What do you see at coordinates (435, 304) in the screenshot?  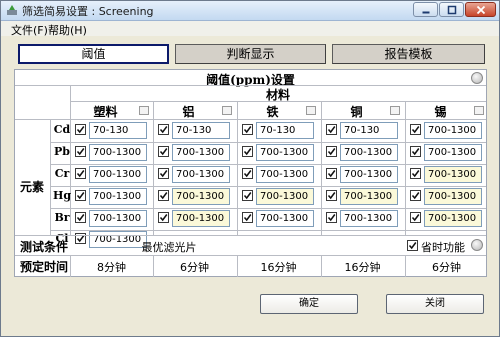 I see `close-button: 关闭` at bounding box center [435, 304].